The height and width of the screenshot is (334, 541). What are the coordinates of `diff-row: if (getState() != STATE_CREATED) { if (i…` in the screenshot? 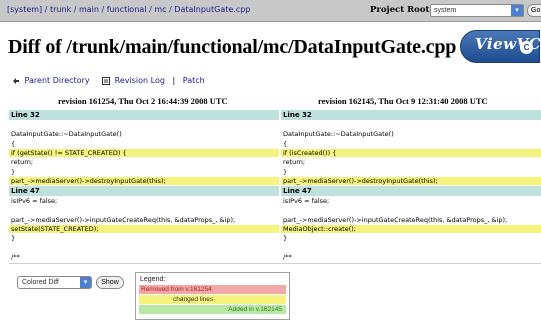 It's located at (275, 153).